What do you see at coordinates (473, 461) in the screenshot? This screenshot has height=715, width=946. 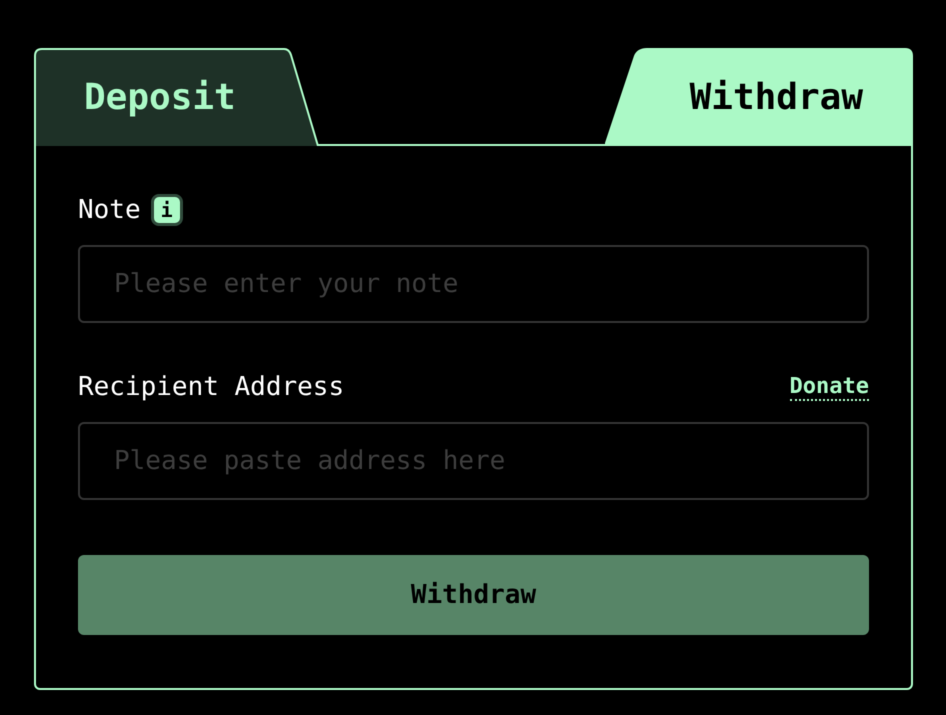 I see `address-field: Please paste address here` at bounding box center [473, 461].